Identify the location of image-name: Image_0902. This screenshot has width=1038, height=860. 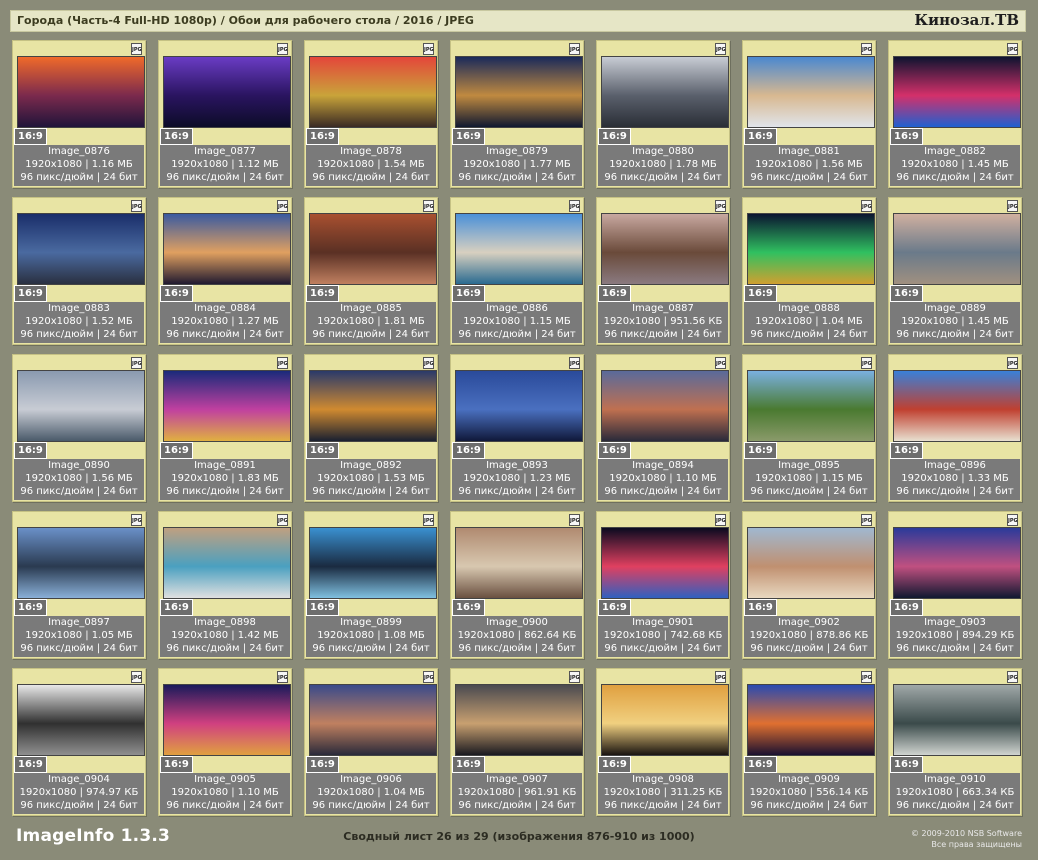
(809, 622).